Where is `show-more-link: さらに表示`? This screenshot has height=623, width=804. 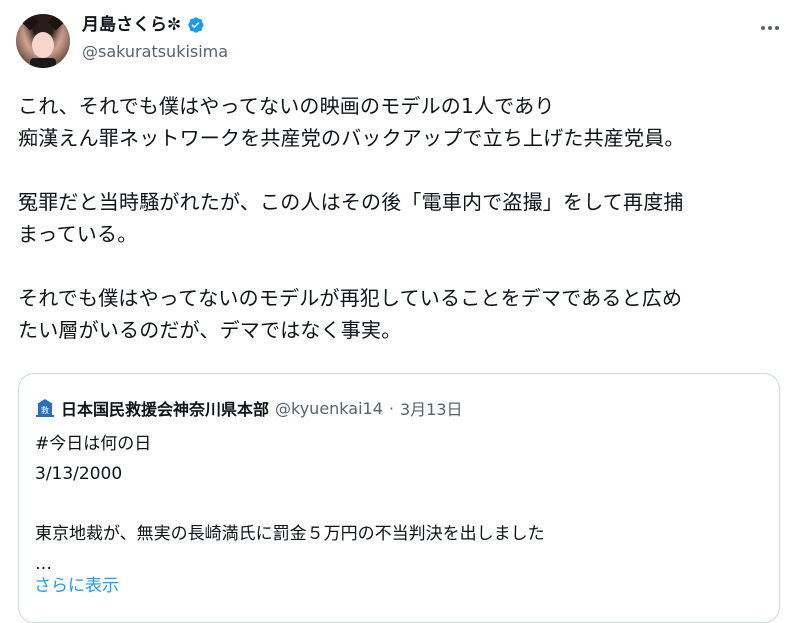 show-more-link: さらに表示 is located at coordinates (76, 586).